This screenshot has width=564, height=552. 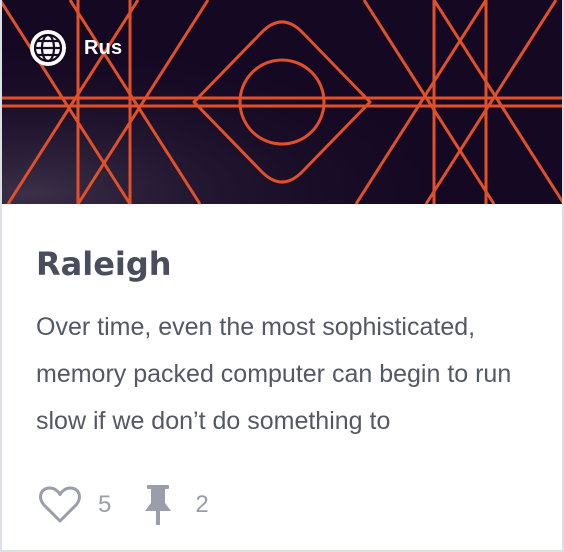 What do you see at coordinates (158, 505) in the screenshot?
I see `pushpin-icon` at bounding box center [158, 505].